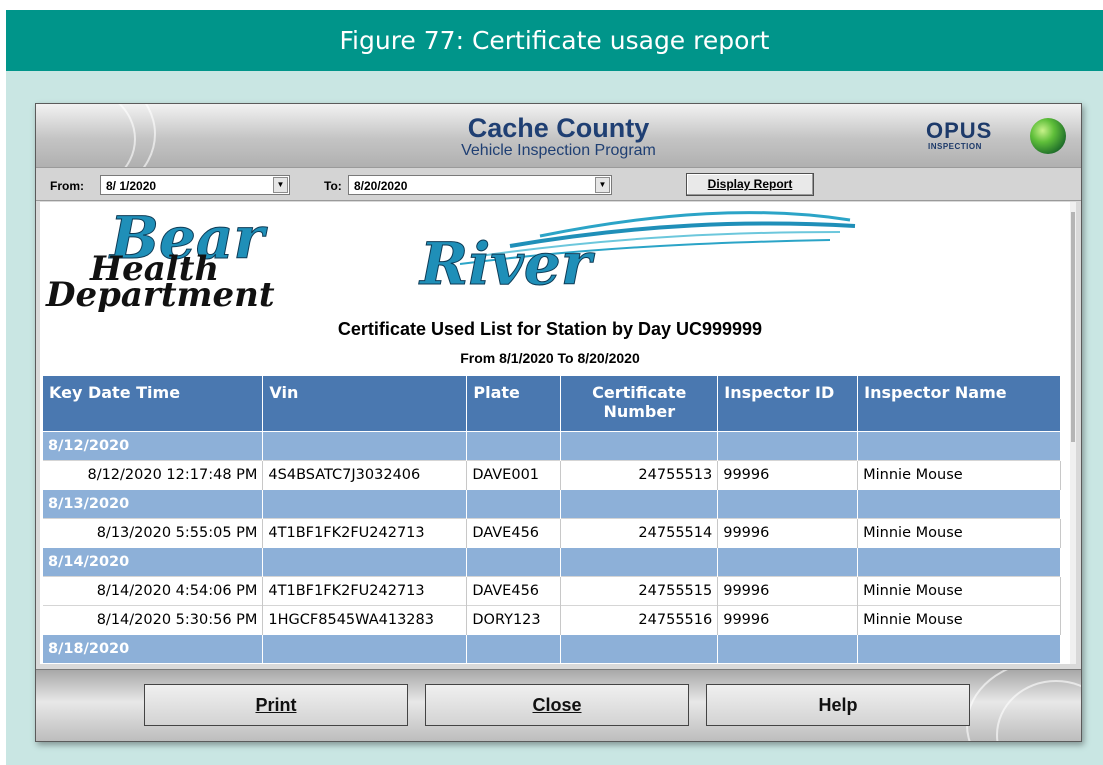 The height and width of the screenshot is (765, 1103). I want to click on cell-certificate: 24755513, so click(639, 474).